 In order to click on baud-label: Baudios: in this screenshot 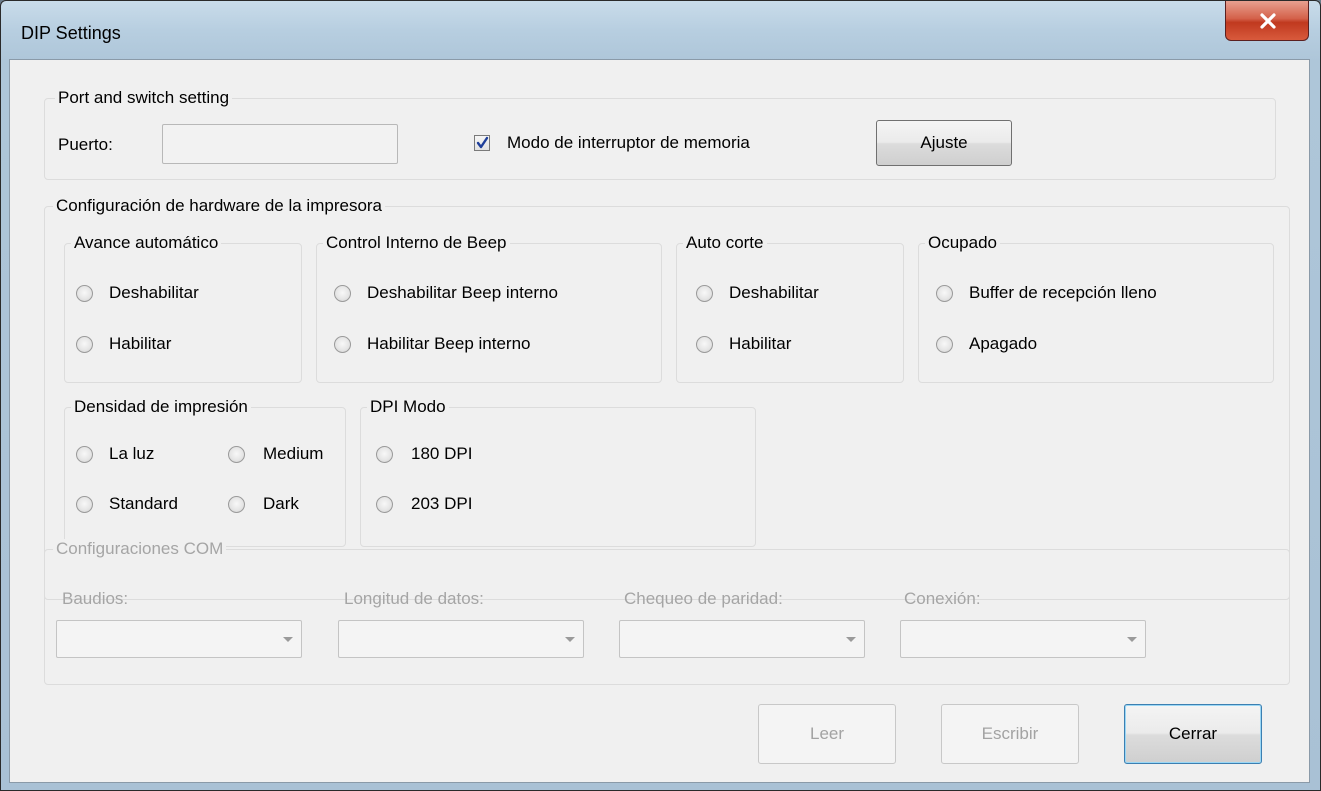, I will do `click(95, 598)`.